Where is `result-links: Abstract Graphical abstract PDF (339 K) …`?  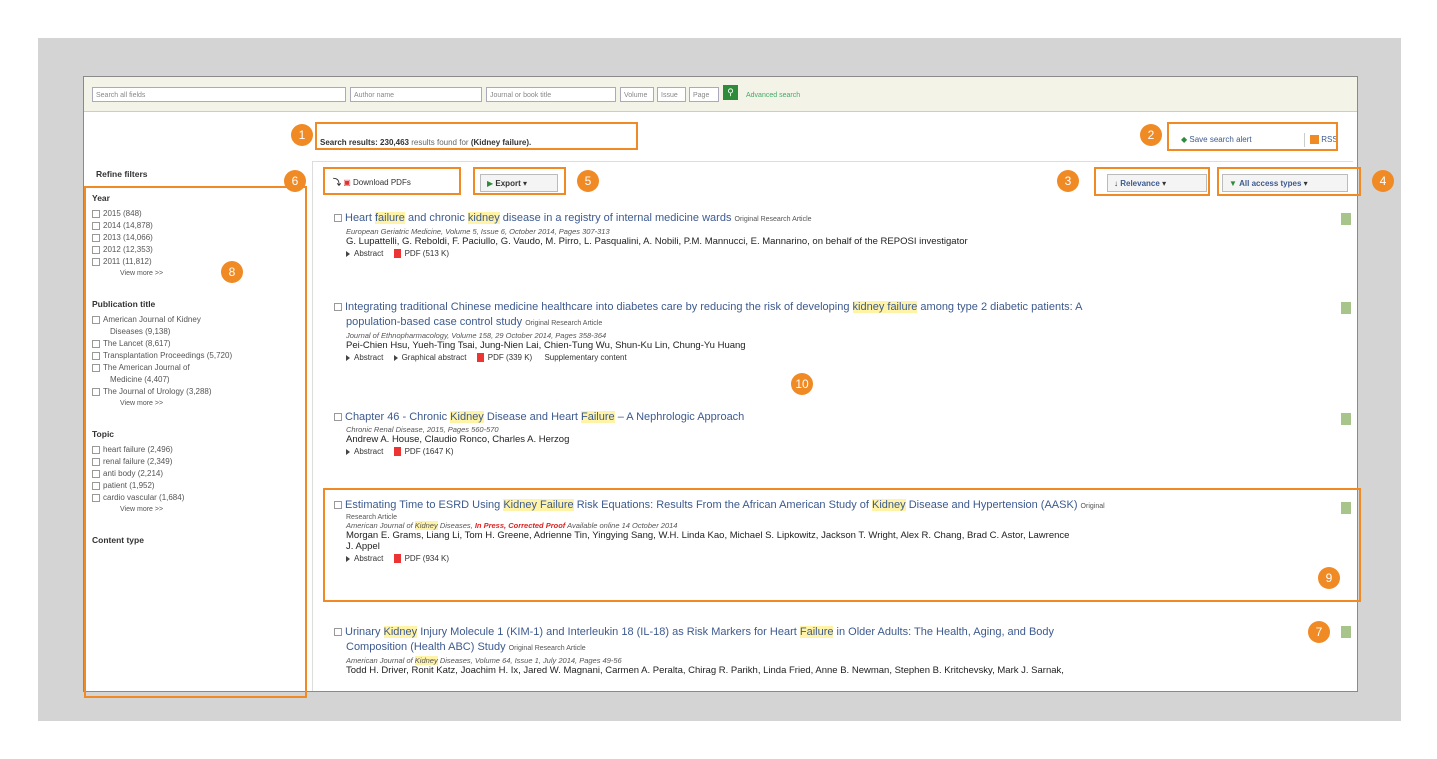 result-links: Abstract Graphical abstract PDF (339 K) … is located at coordinates (829, 358).